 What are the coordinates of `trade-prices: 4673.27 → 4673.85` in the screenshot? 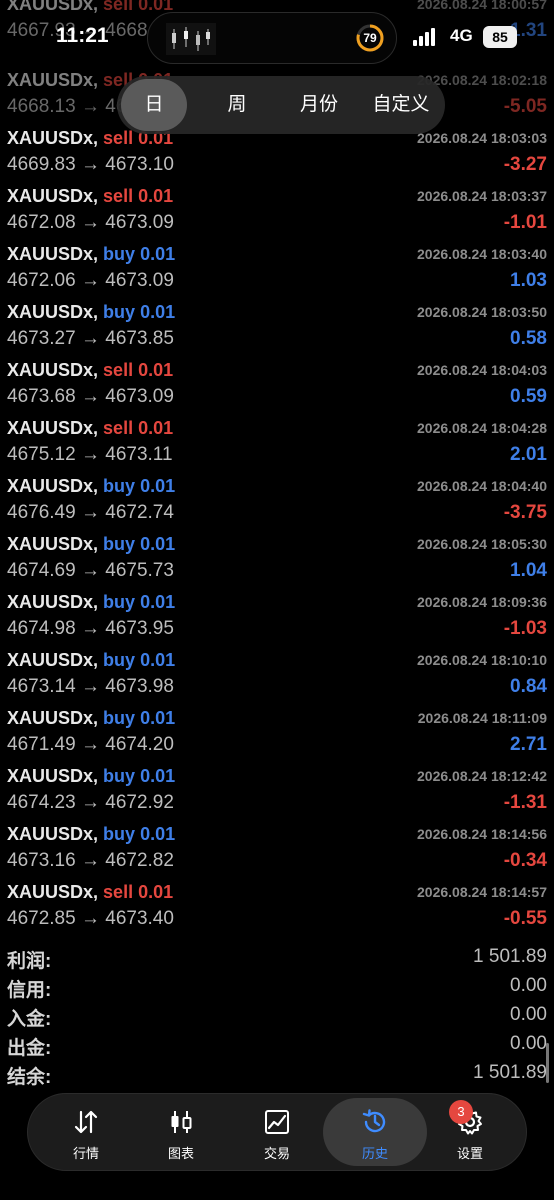 It's located at (90, 339).